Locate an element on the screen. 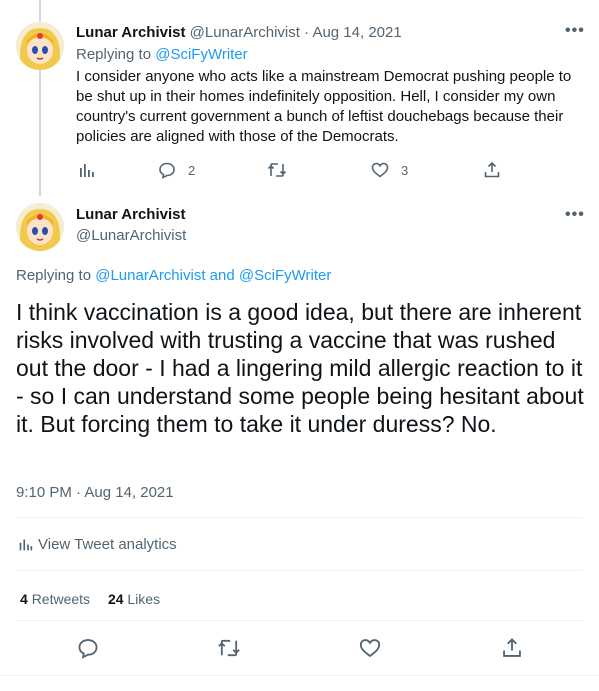  retweets-count: 4 is located at coordinates (24, 599).